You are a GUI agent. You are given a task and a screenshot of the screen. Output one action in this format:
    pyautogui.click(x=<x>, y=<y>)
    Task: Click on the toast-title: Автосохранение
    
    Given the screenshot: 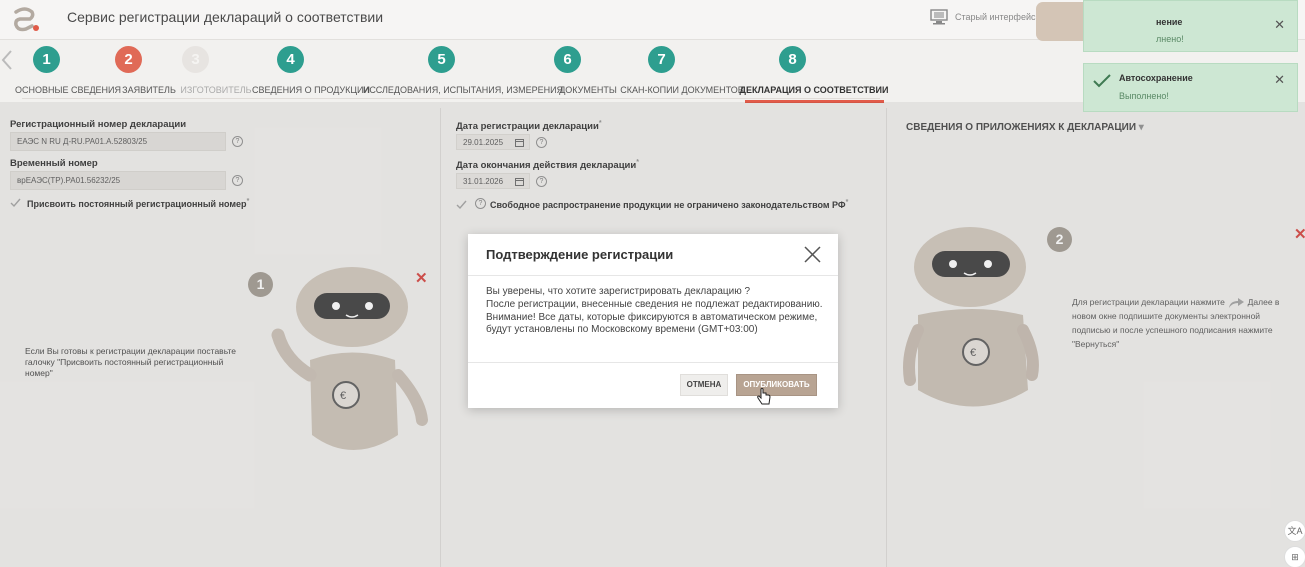 What is the action you would take?
    pyautogui.click(x=1156, y=78)
    